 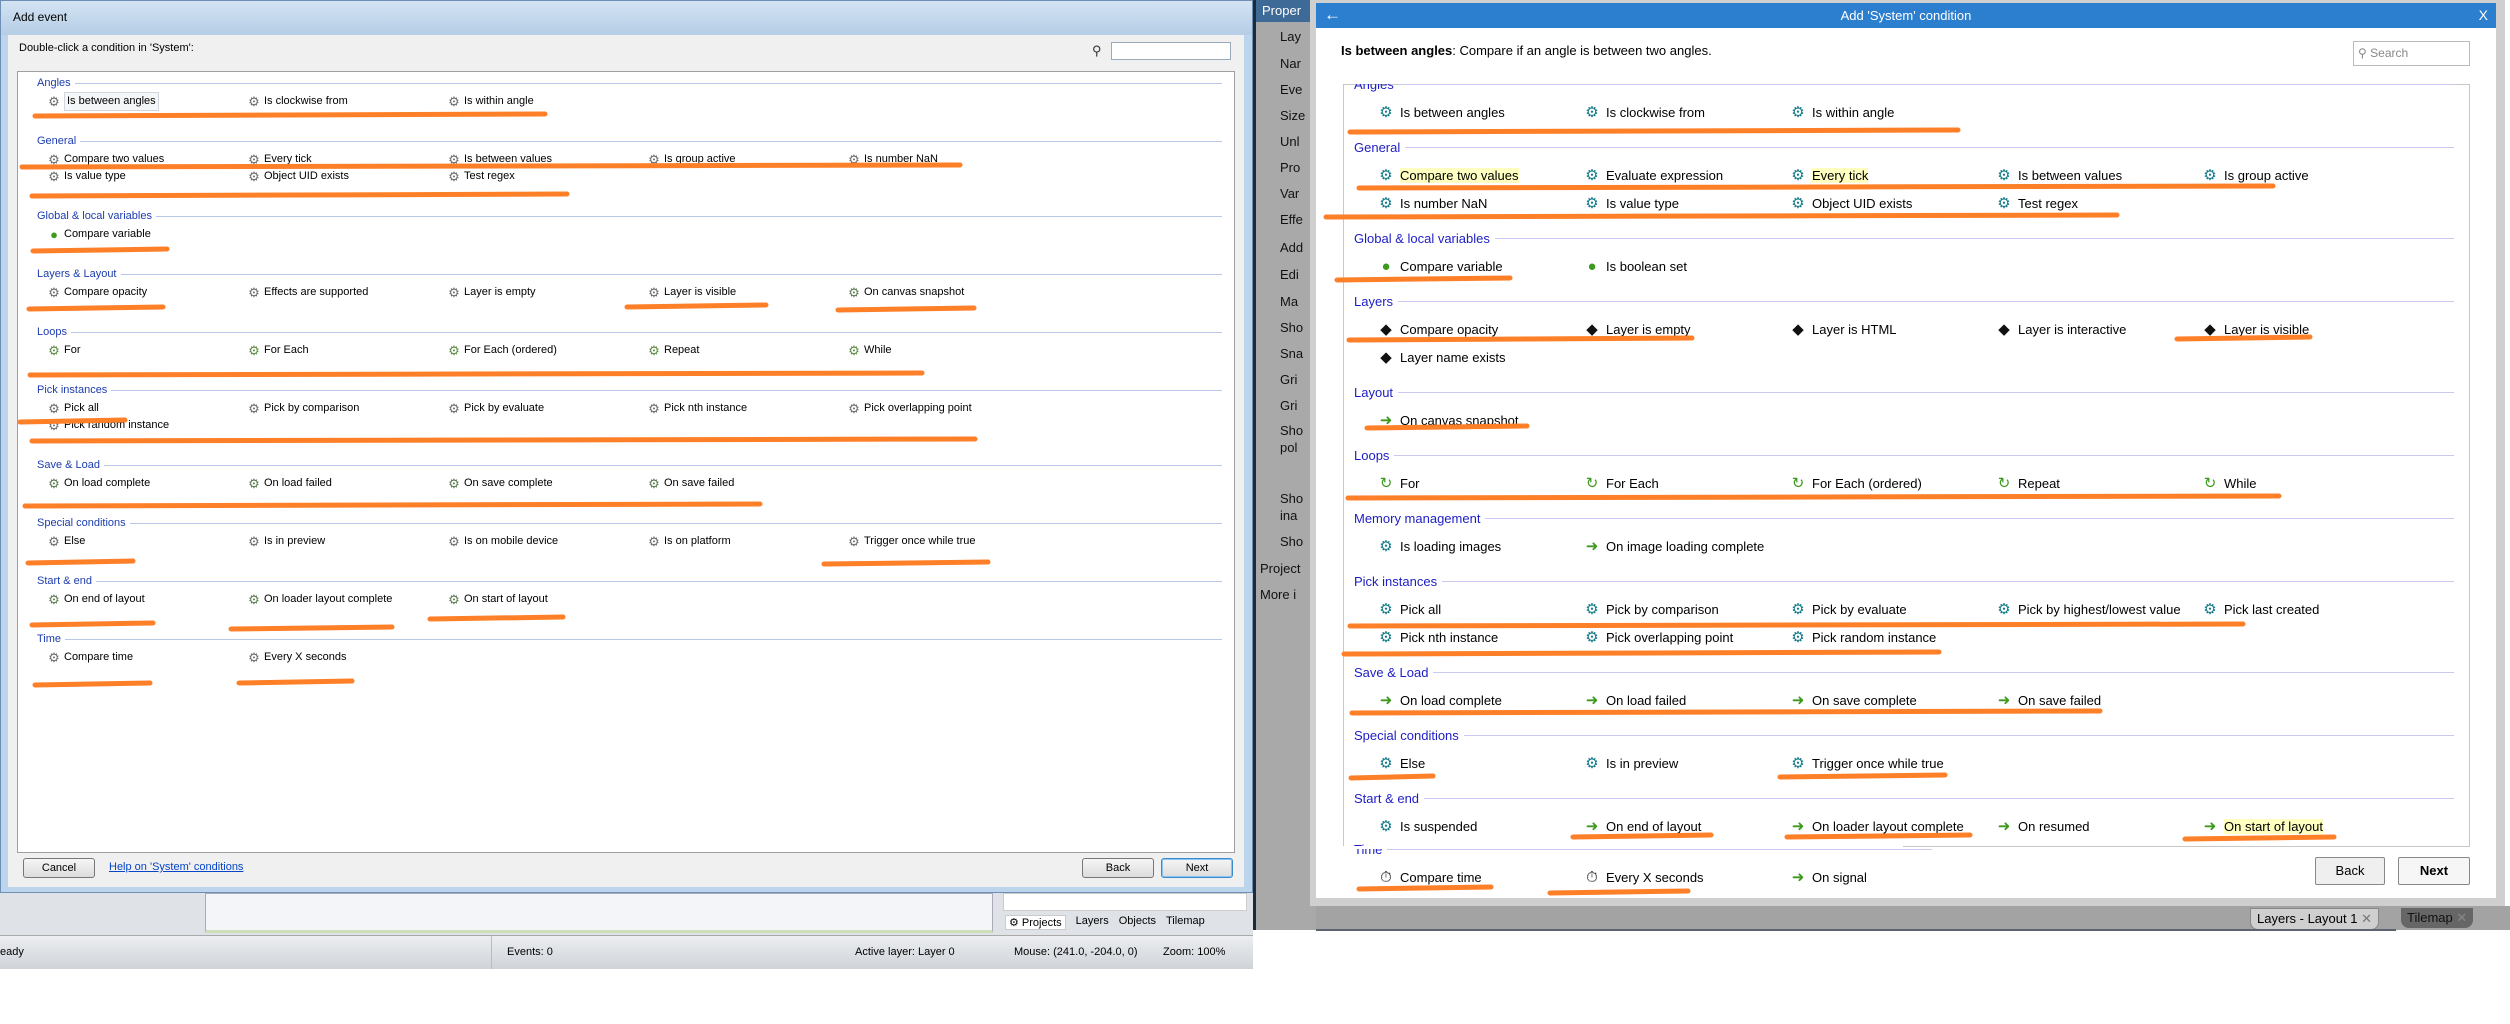 I want to click on tab-layers: Layers, so click(x=1092, y=922).